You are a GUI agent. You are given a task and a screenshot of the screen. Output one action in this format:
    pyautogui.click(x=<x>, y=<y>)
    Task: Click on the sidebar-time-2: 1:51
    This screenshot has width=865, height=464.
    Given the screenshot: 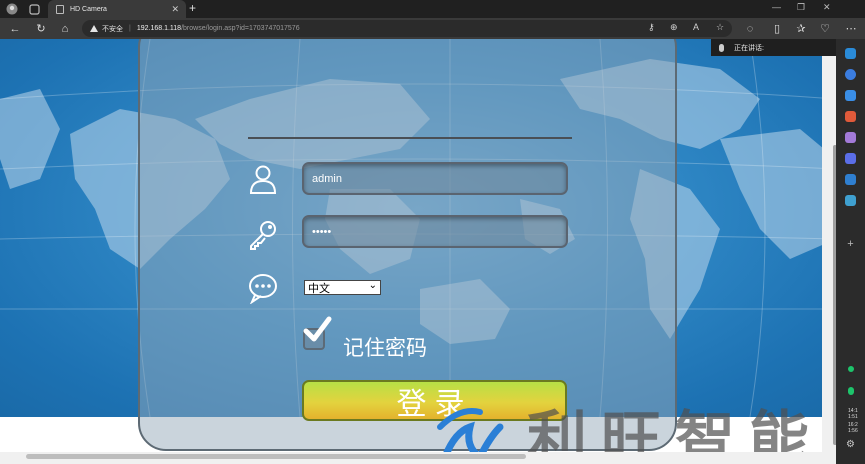 What is the action you would take?
    pyautogui.click(x=853, y=417)
    